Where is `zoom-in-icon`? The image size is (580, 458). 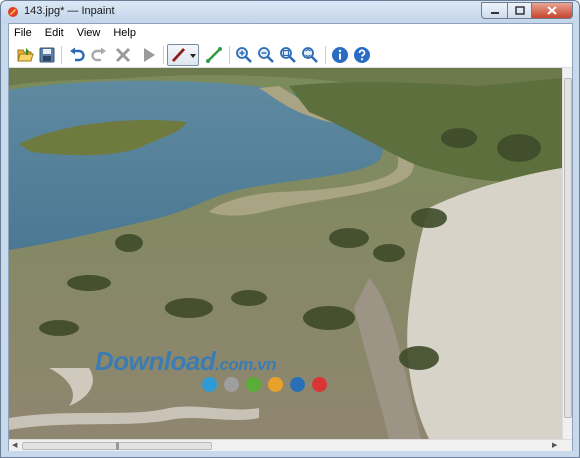
zoom-in-icon is located at coordinates (244, 55).